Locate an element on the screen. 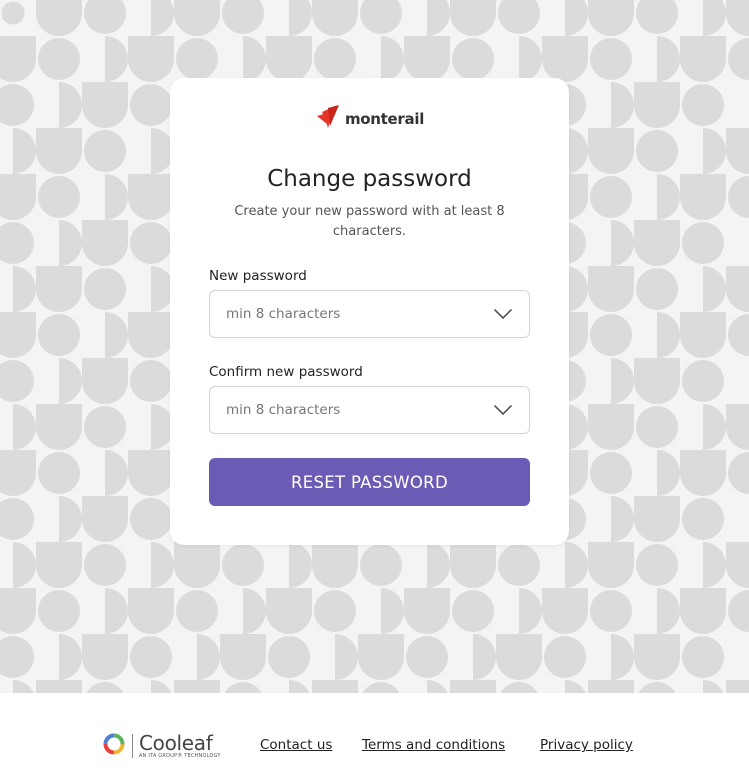  confirm-password-field is located at coordinates (369, 410).